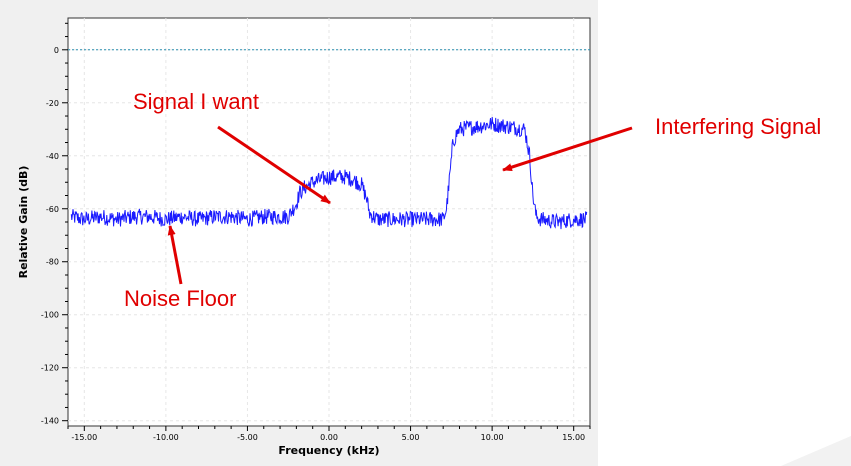  Describe the element at coordinates (50, 368) in the screenshot. I see `y-tick-label: -120` at that location.